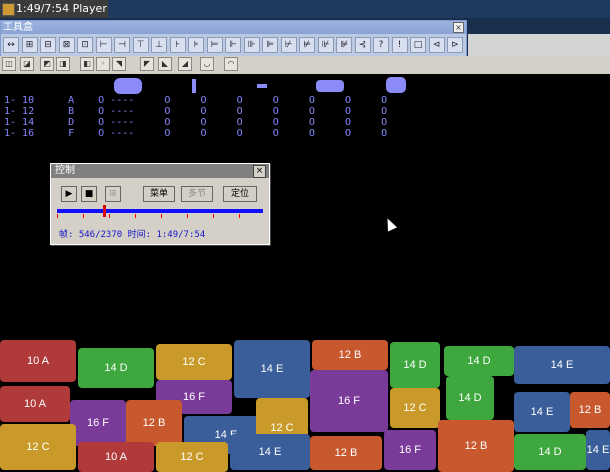 Image resolution: width=610 pixels, height=472 pixels. What do you see at coordinates (458, 27) in the screenshot?
I see `toolbox-close-button: ×` at bounding box center [458, 27].